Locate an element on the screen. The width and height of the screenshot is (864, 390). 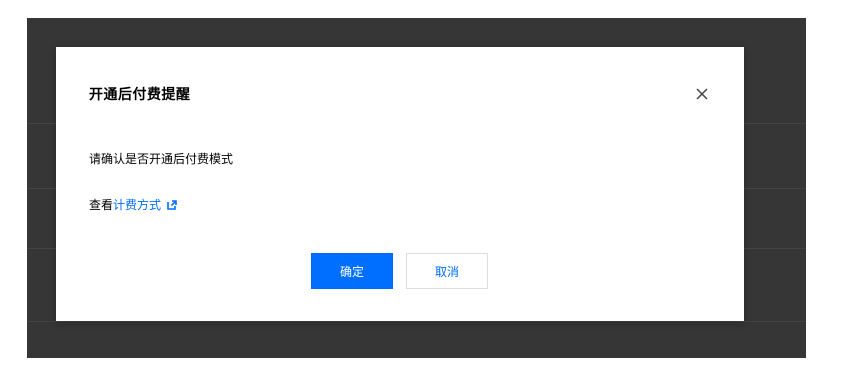
link-prefix: 查看 is located at coordinates (101, 205).